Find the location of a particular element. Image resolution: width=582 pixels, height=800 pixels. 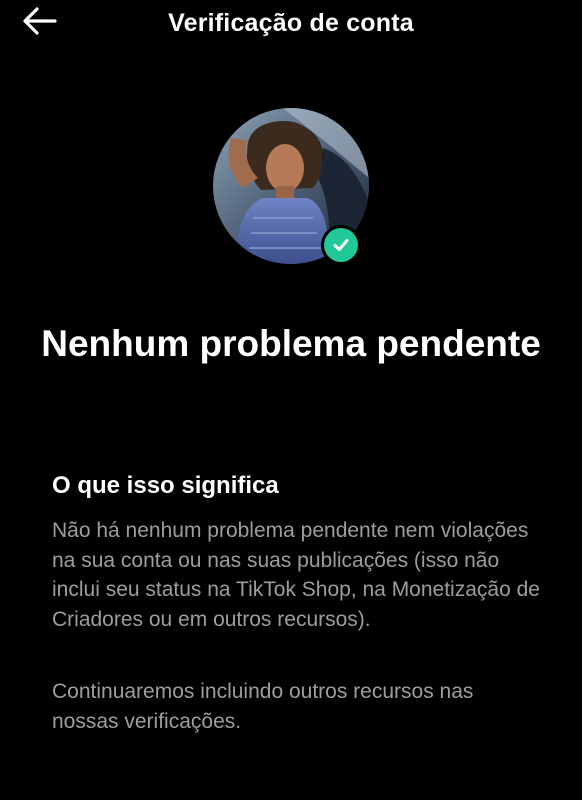

check-icon is located at coordinates (341, 245).